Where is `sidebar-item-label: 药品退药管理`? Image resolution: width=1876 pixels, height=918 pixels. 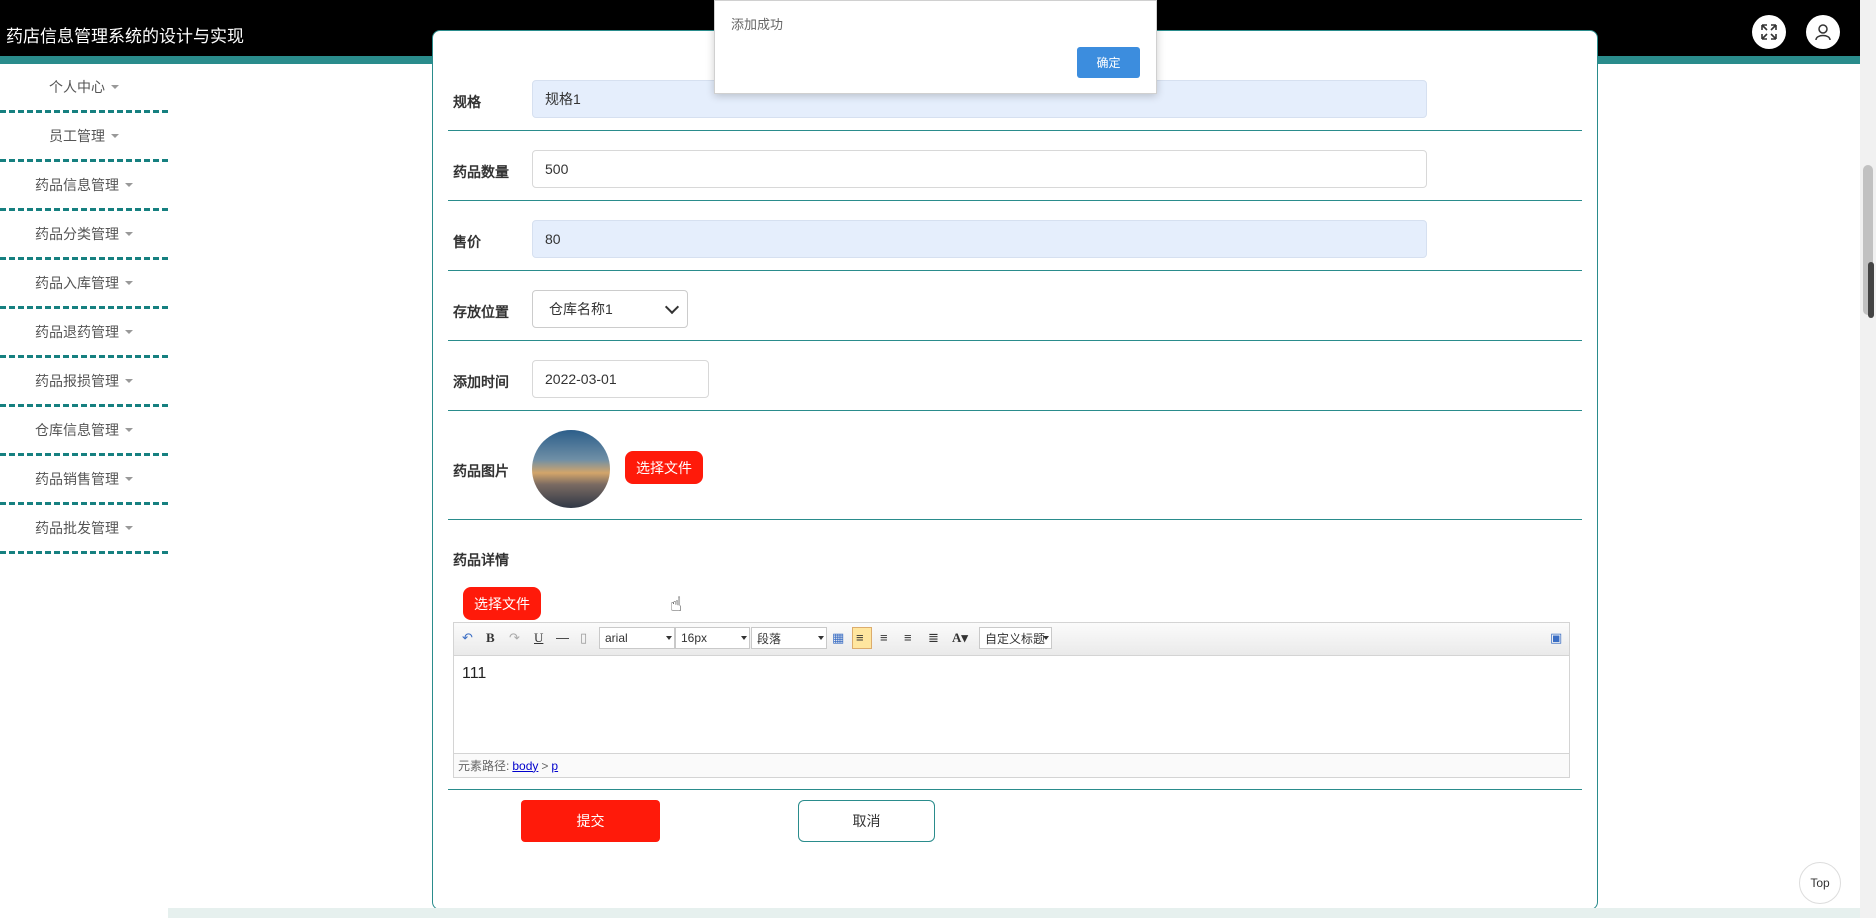 sidebar-item-label: 药品退药管理 is located at coordinates (77, 332).